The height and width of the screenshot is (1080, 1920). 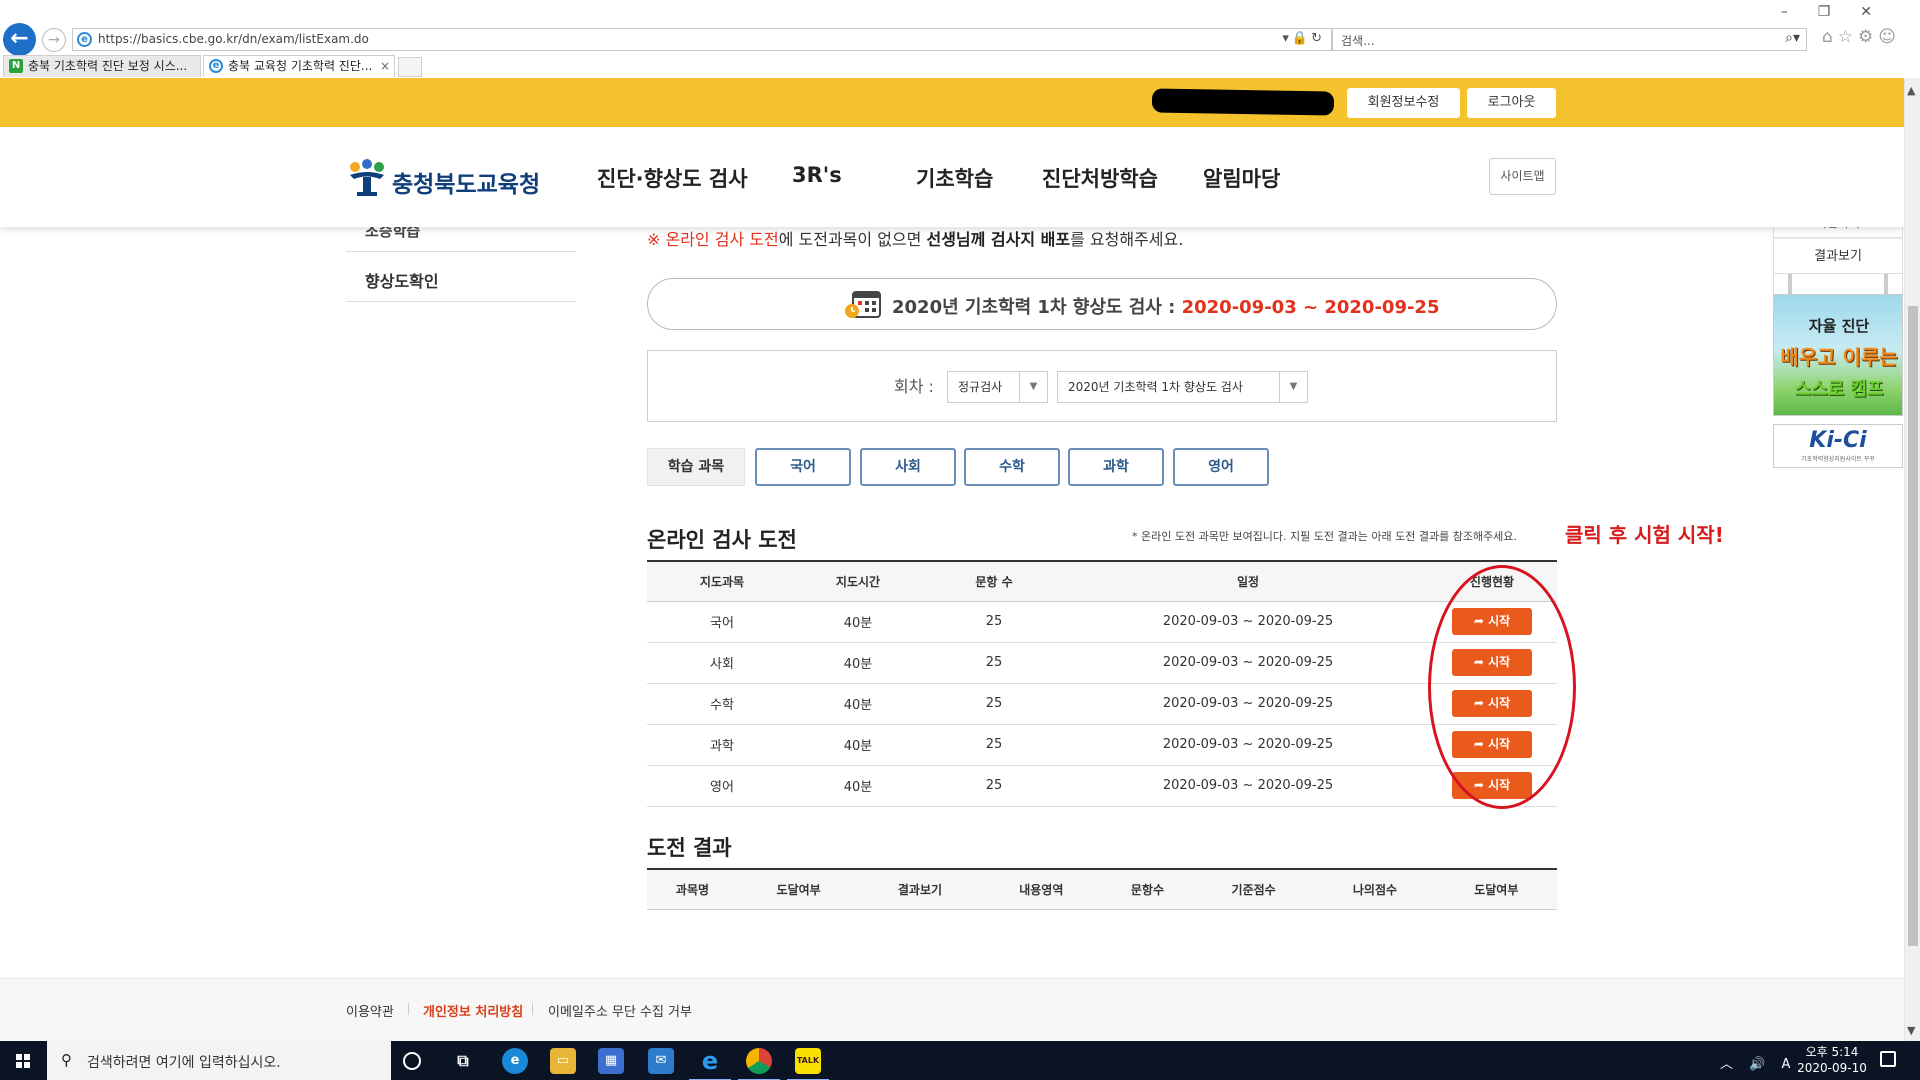 I want to click on forward-button: →, so click(x=54, y=40).